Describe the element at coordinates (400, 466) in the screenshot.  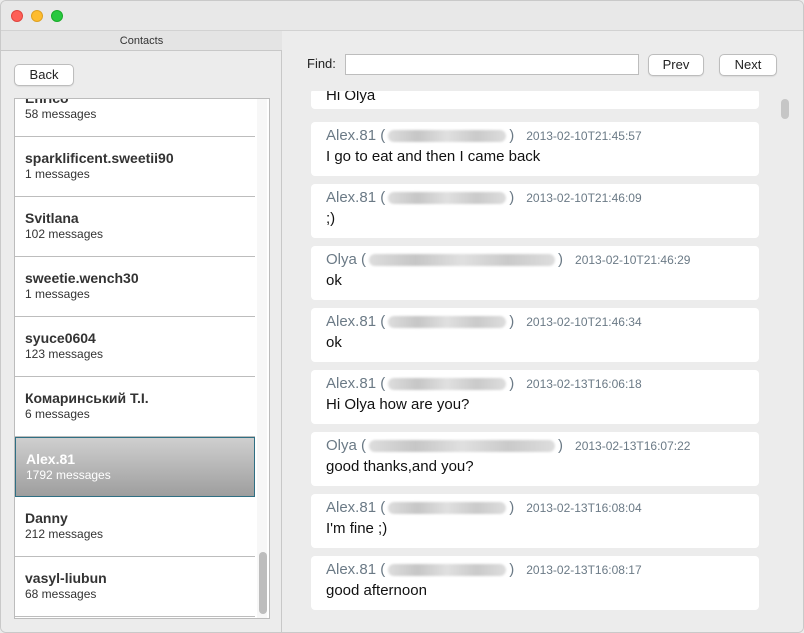
I see `message-text: good thanks,and you?` at that location.